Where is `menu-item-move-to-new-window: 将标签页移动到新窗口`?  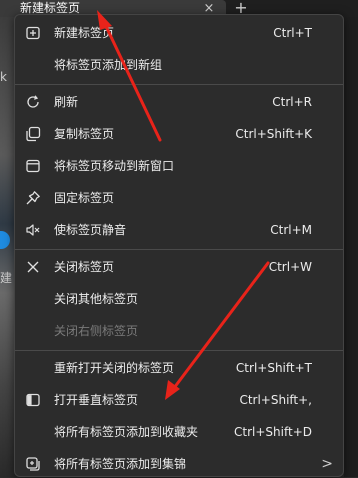 menu-item-move-to-new-window: 将标签页移动到新窗口 is located at coordinates (179, 166).